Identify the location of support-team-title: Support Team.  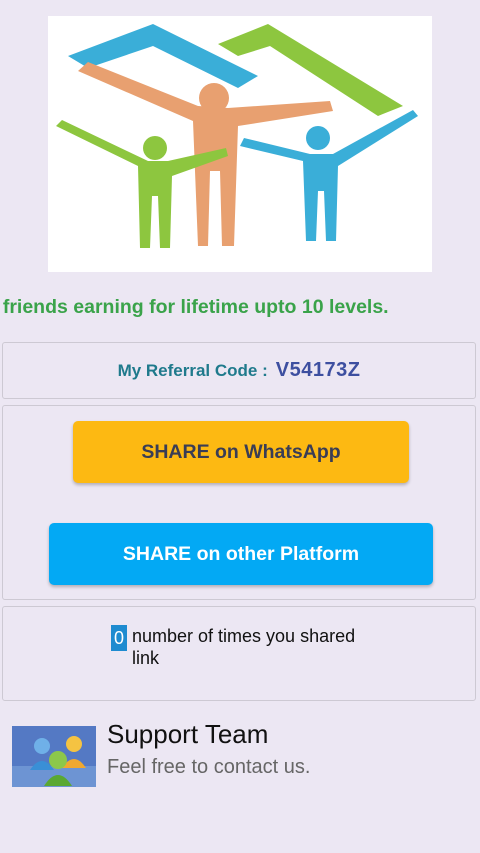
(188, 734).